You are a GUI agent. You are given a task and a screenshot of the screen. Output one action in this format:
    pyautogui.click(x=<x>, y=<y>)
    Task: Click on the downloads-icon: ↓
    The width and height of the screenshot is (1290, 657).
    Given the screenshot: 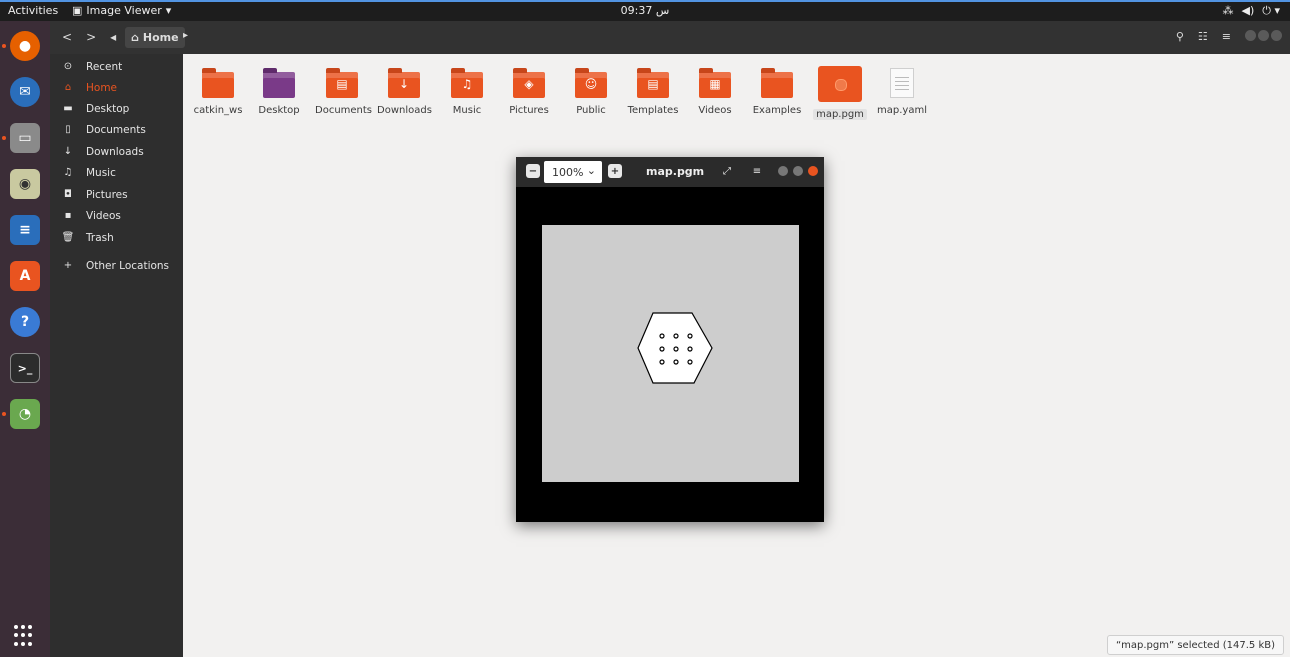 What is the action you would take?
    pyautogui.click(x=68, y=151)
    